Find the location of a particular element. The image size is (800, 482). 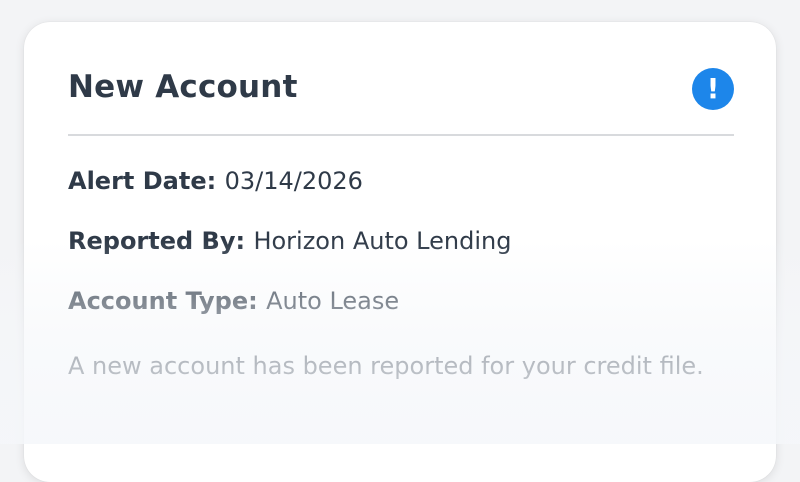

alert-date-value: 03/14/2026 is located at coordinates (293, 181).